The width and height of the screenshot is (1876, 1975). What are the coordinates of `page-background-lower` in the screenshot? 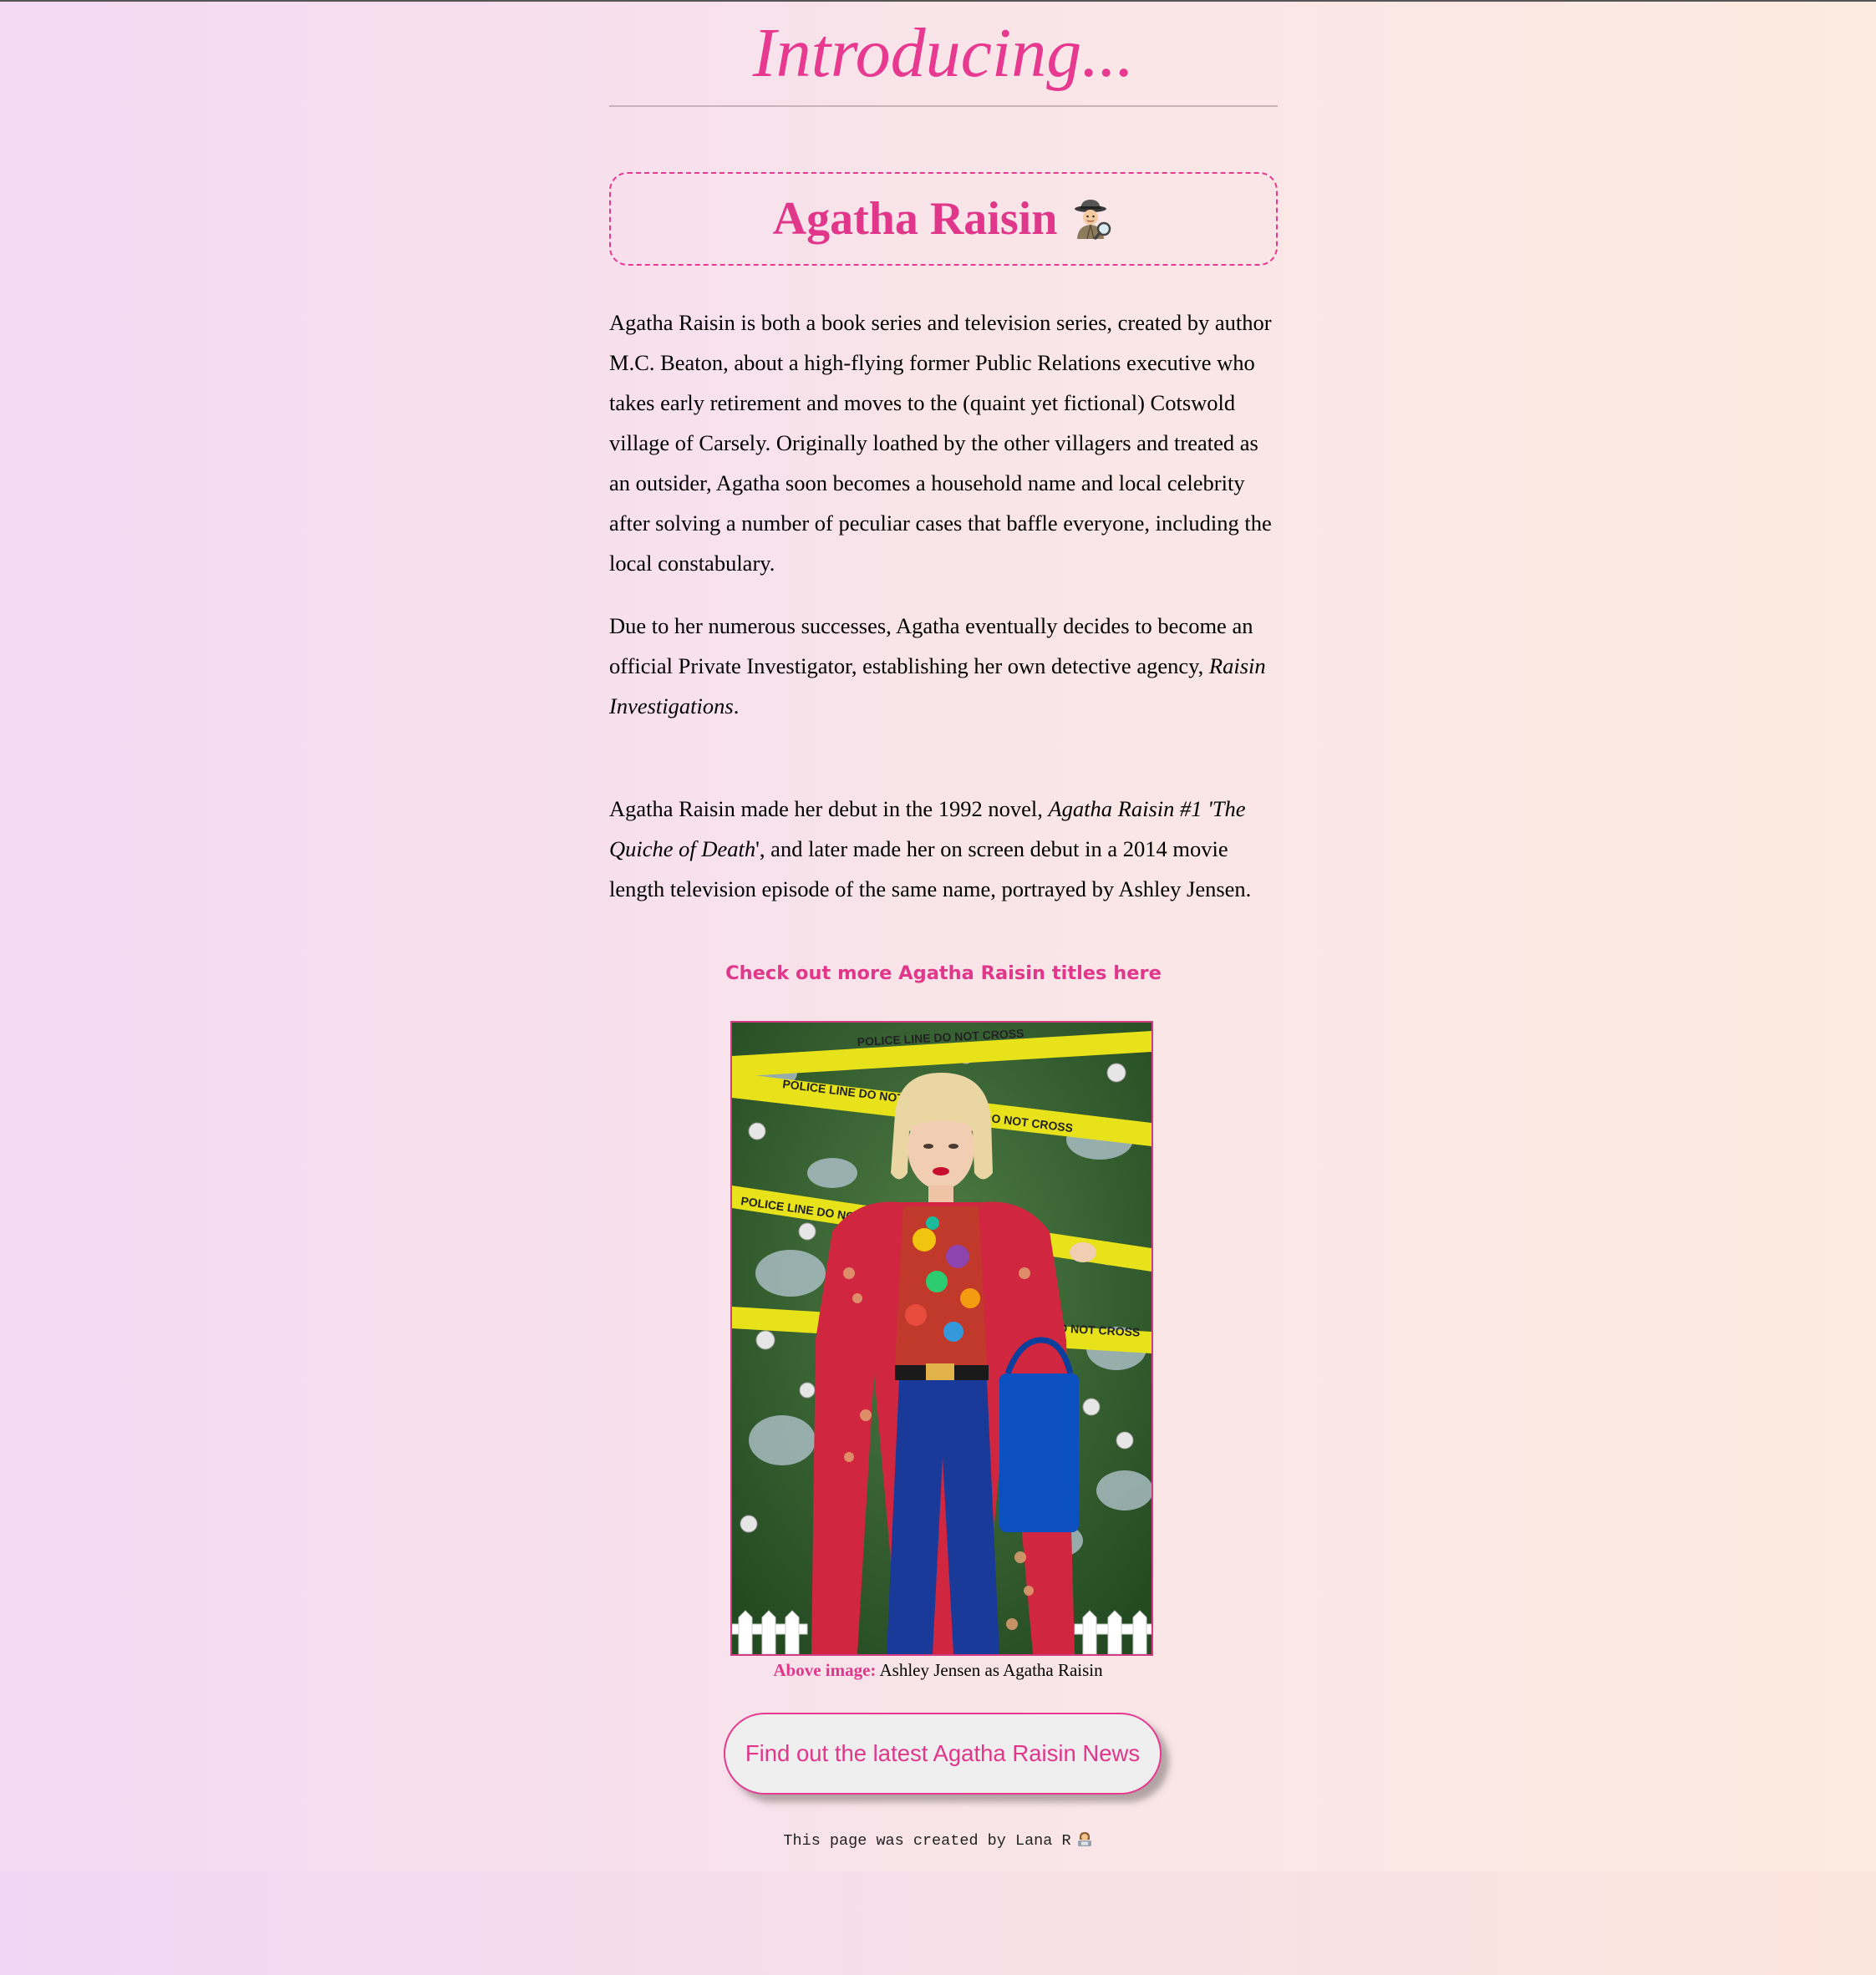 It's located at (938, 1923).